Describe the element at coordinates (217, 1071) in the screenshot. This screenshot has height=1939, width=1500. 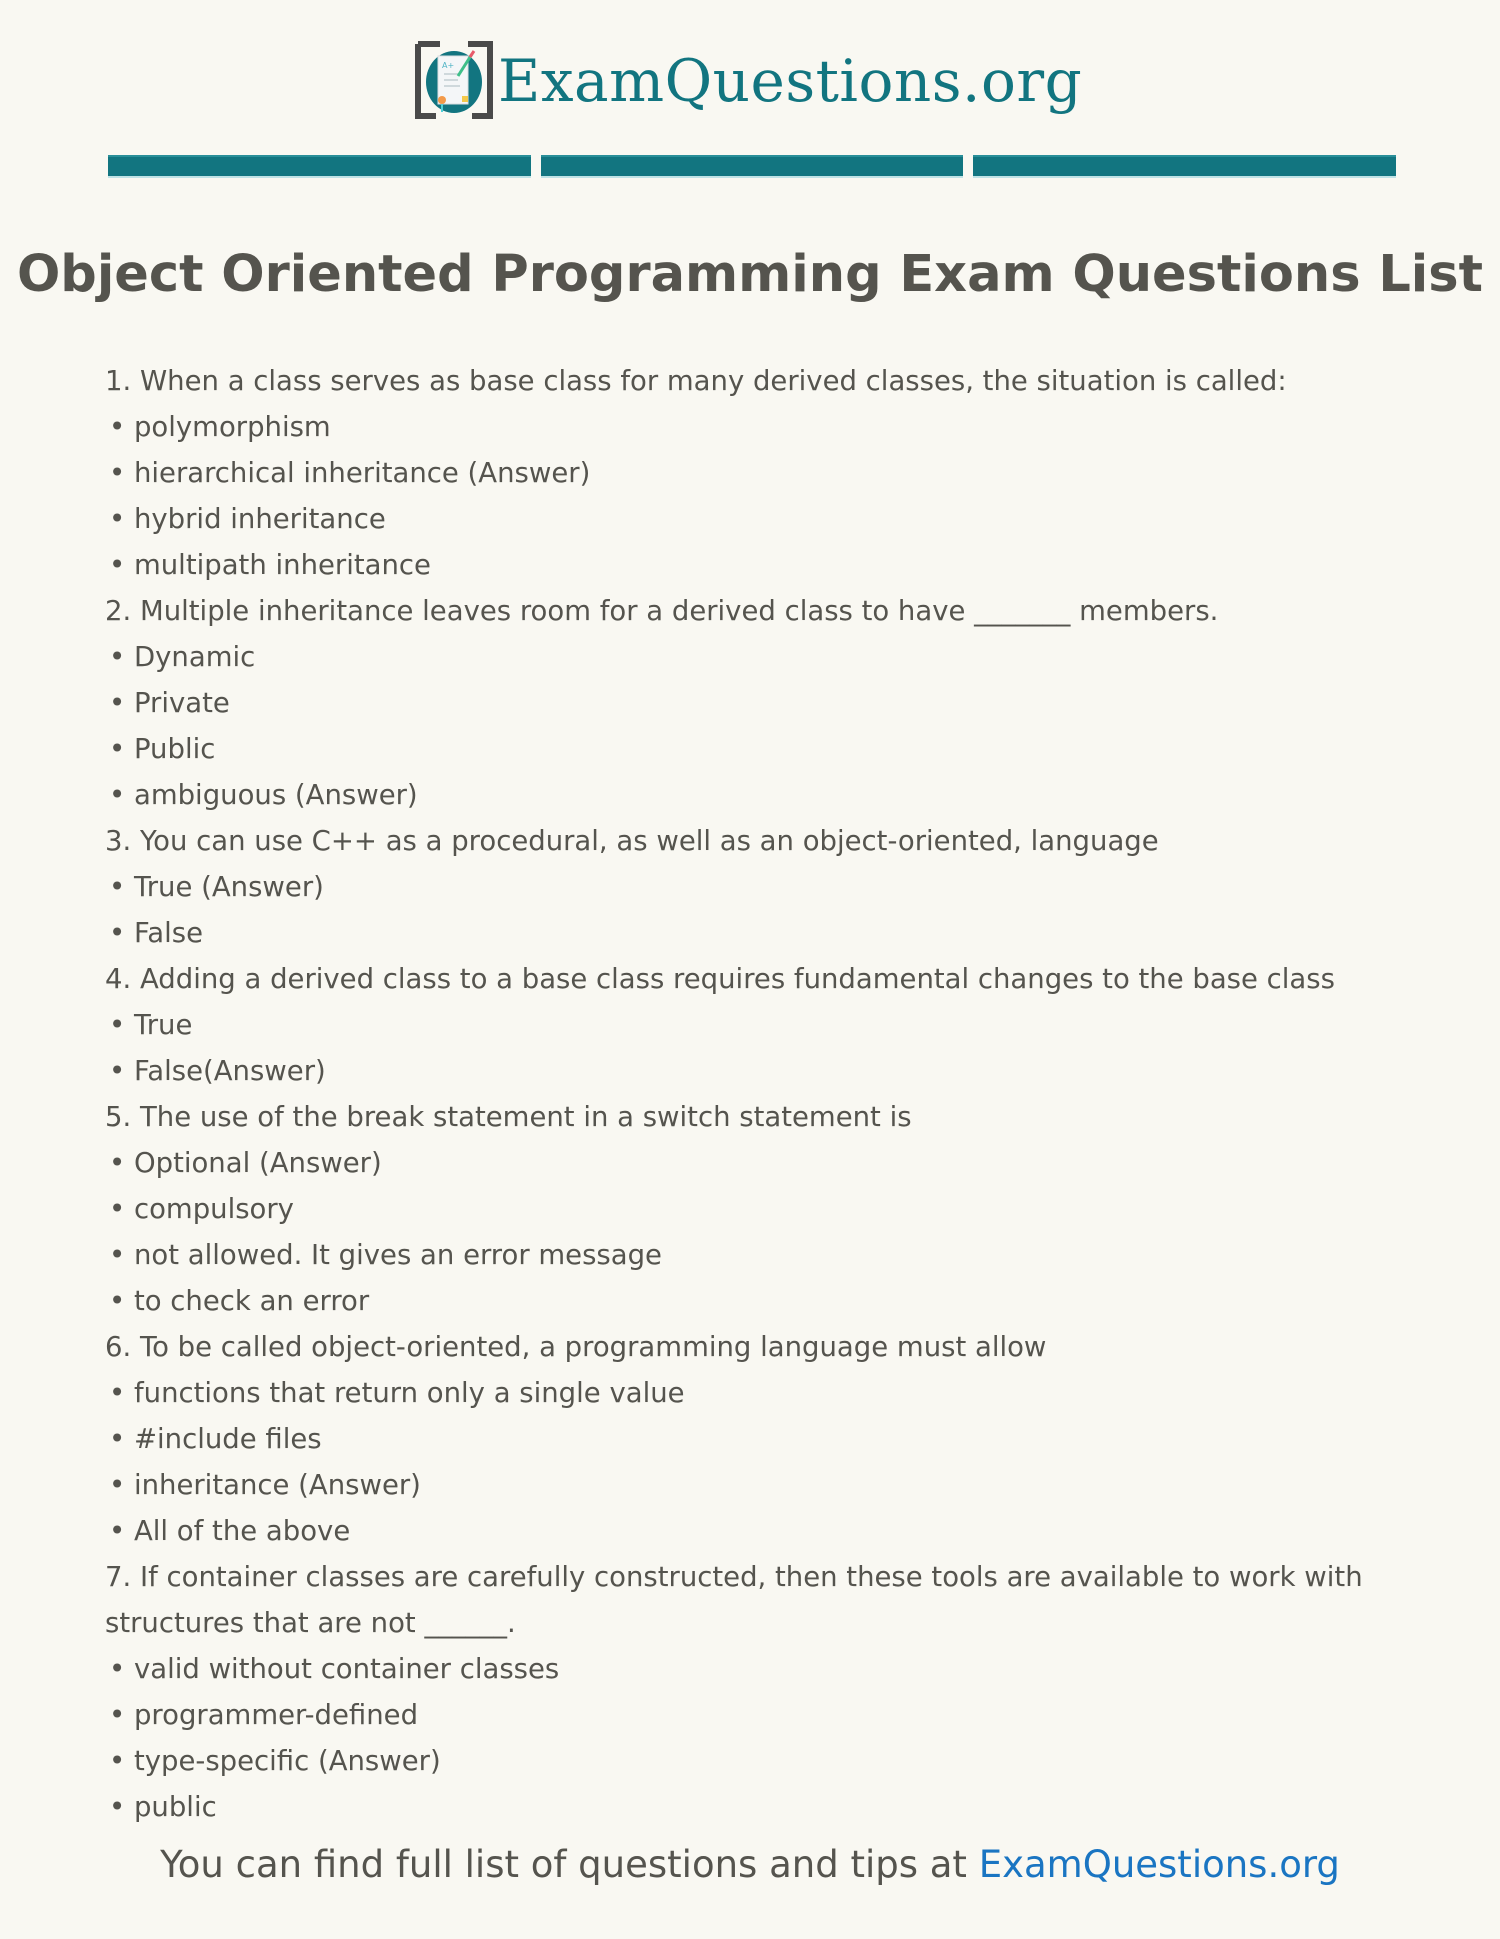
I see `option: • False(Answer)` at that location.